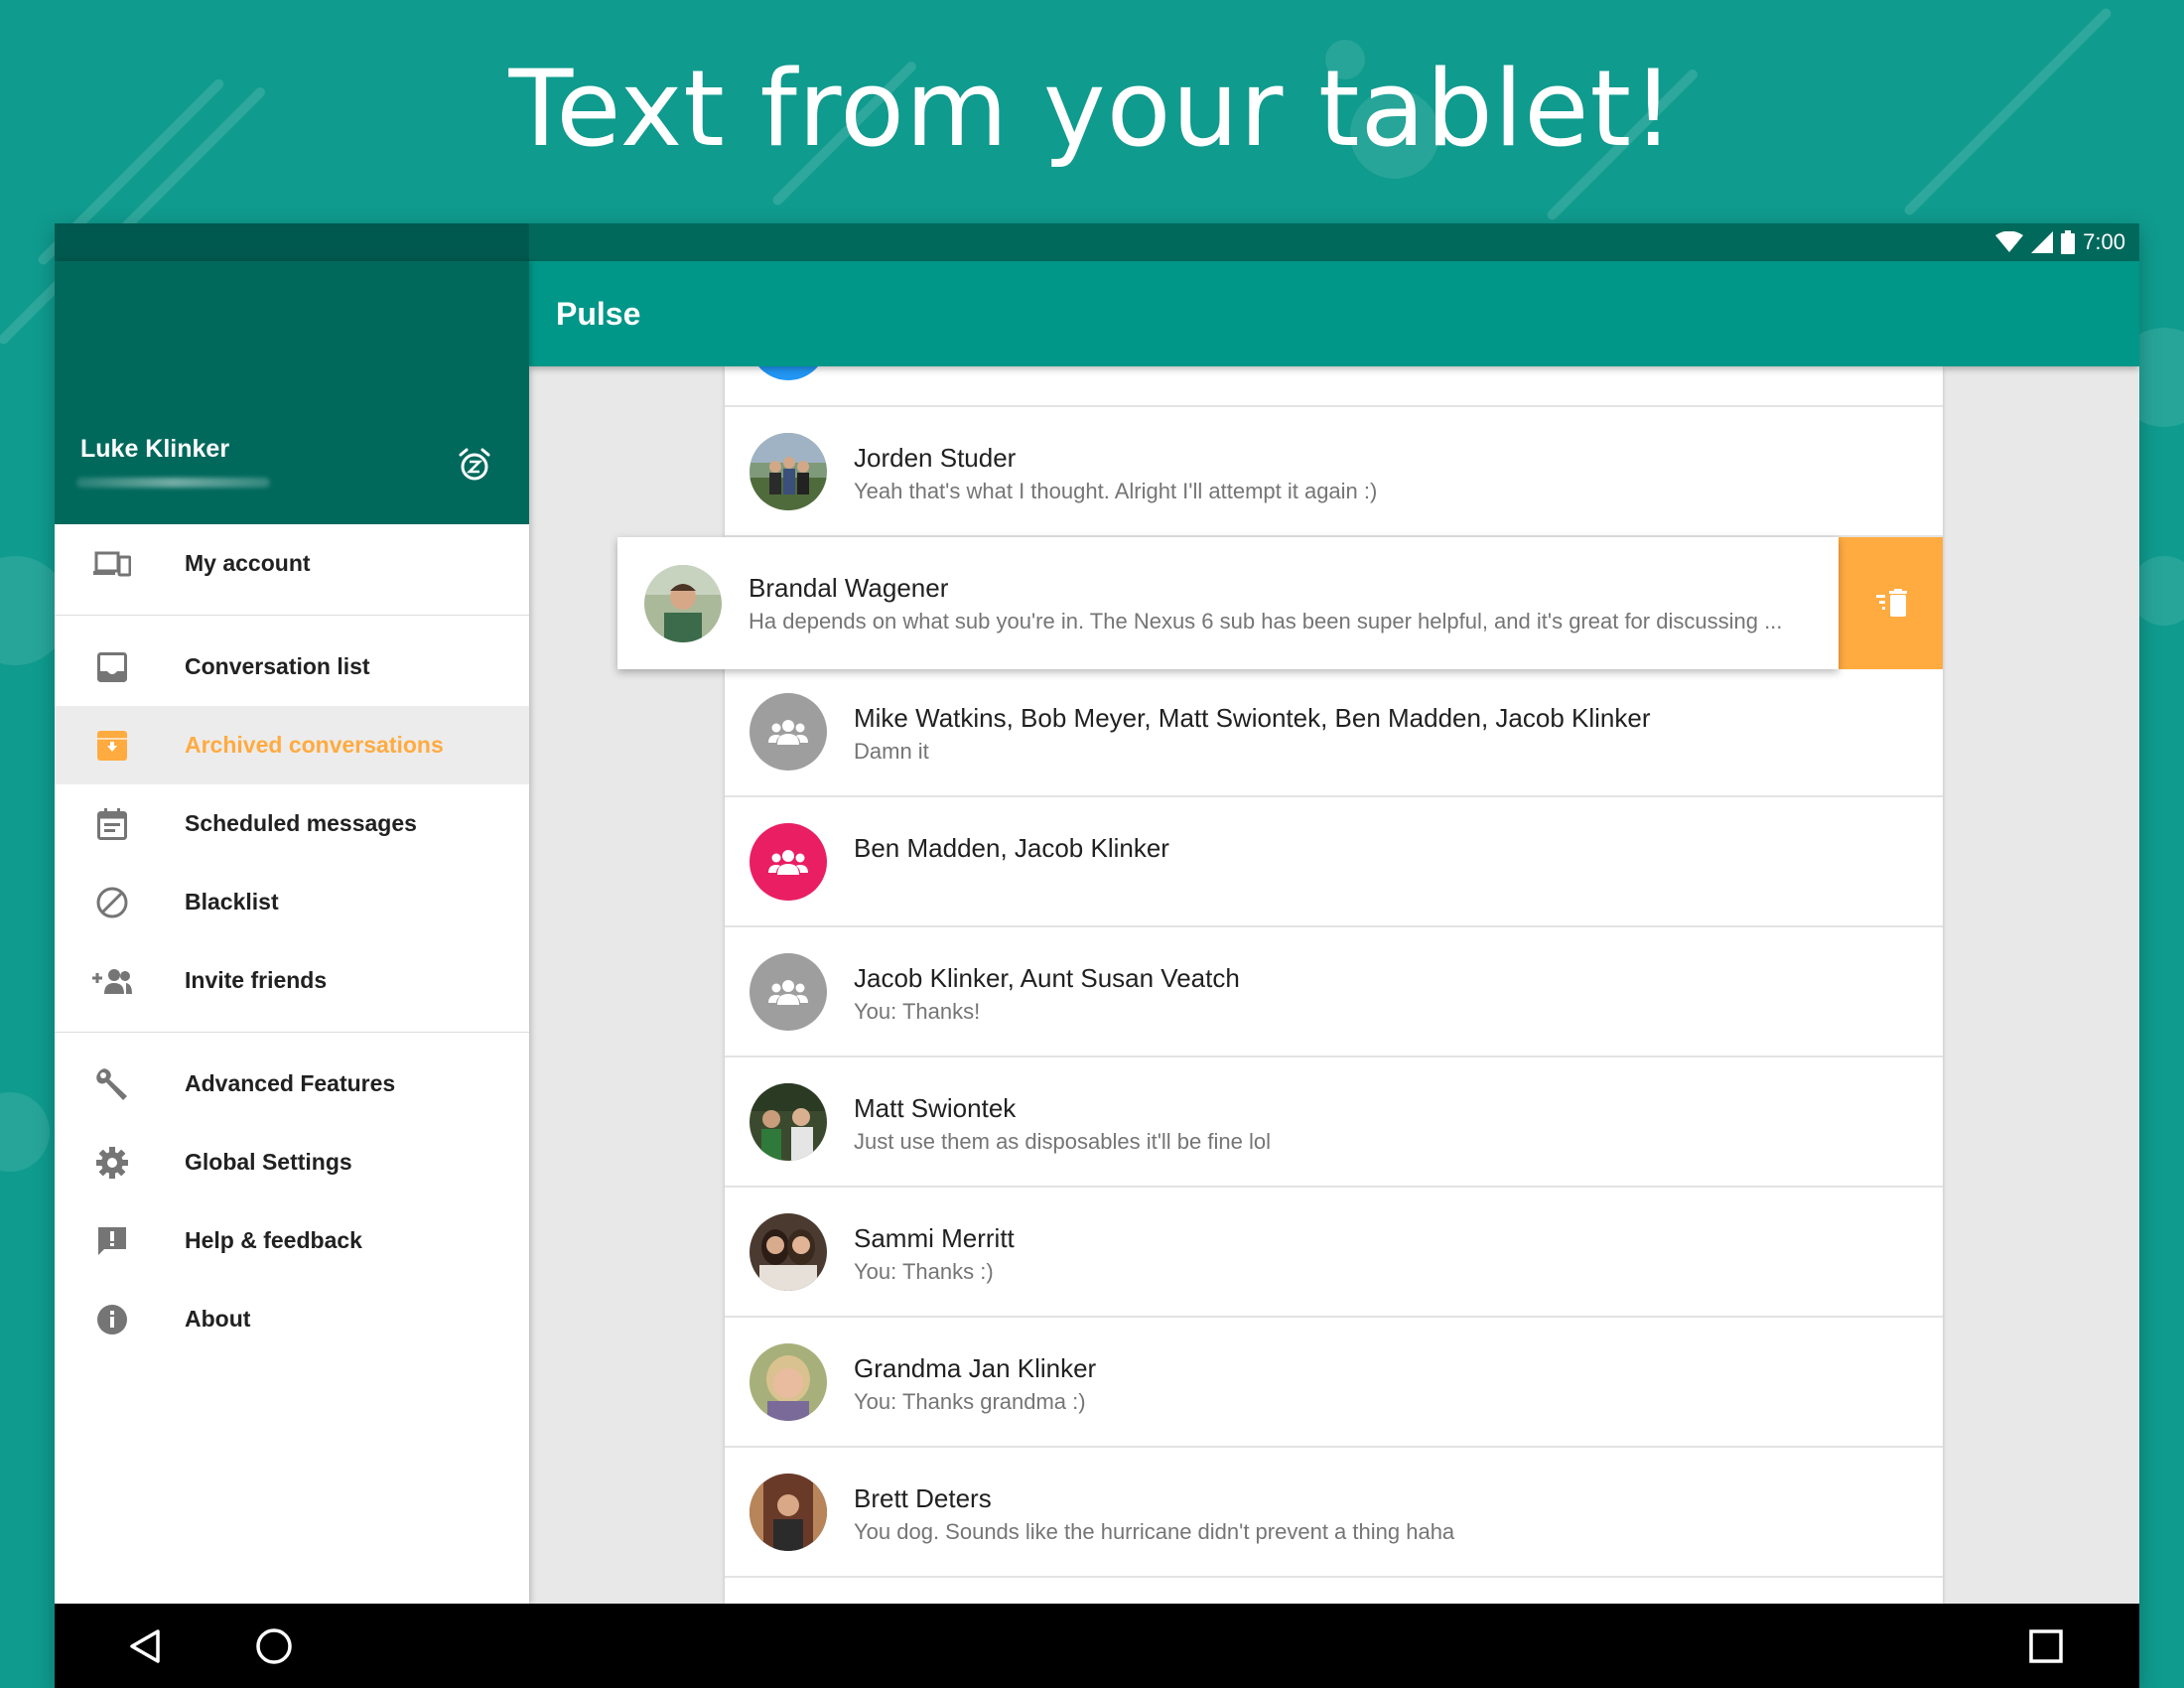 Image resolution: width=2184 pixels, height=1688 pixels. What do you see at coordinates (112, 1319) in the screenshot?
I see `info-icon` at bounding box center [112, 1319].